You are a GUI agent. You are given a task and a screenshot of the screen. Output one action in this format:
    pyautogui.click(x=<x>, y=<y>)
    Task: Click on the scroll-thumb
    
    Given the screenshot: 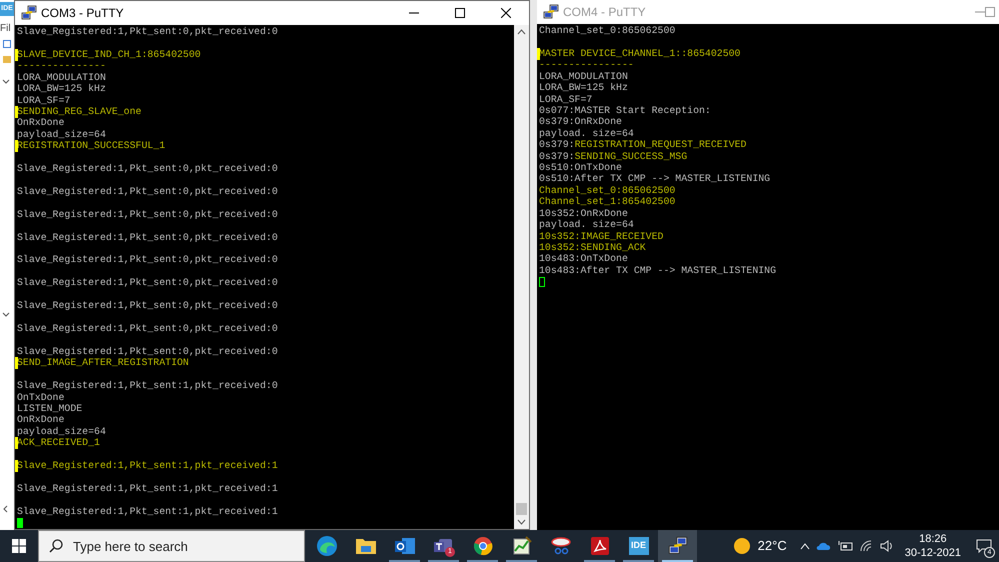 What is the action you would take?
    pyautogui.click(x=521, y=509)
    